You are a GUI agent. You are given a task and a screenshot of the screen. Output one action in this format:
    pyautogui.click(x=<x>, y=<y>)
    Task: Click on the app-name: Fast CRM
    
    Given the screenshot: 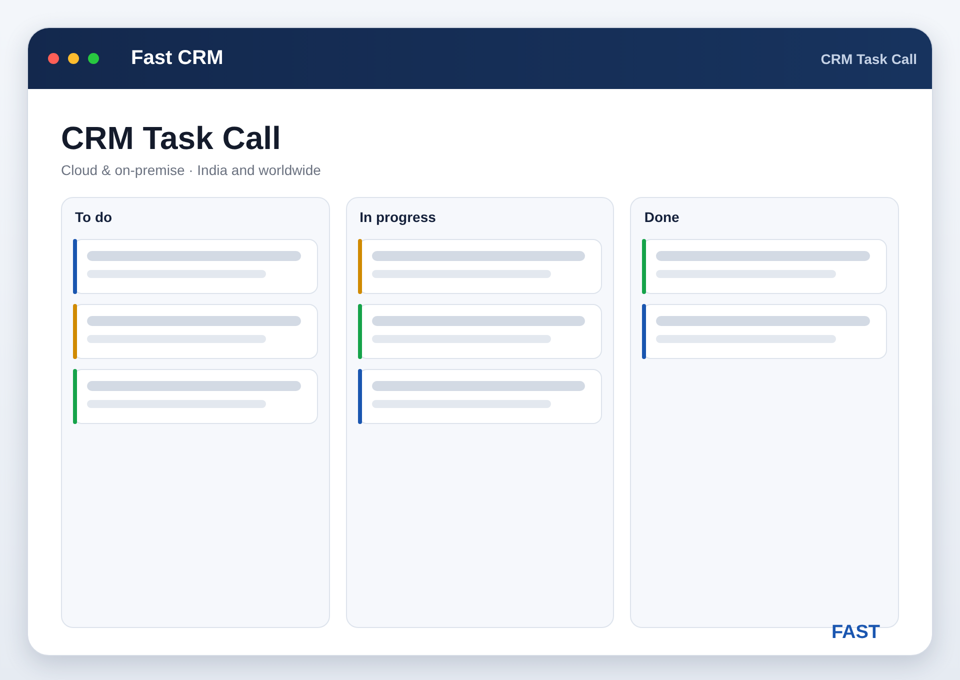 What is the action you would take?
    pyautogui.click(x=177, y=58)
    